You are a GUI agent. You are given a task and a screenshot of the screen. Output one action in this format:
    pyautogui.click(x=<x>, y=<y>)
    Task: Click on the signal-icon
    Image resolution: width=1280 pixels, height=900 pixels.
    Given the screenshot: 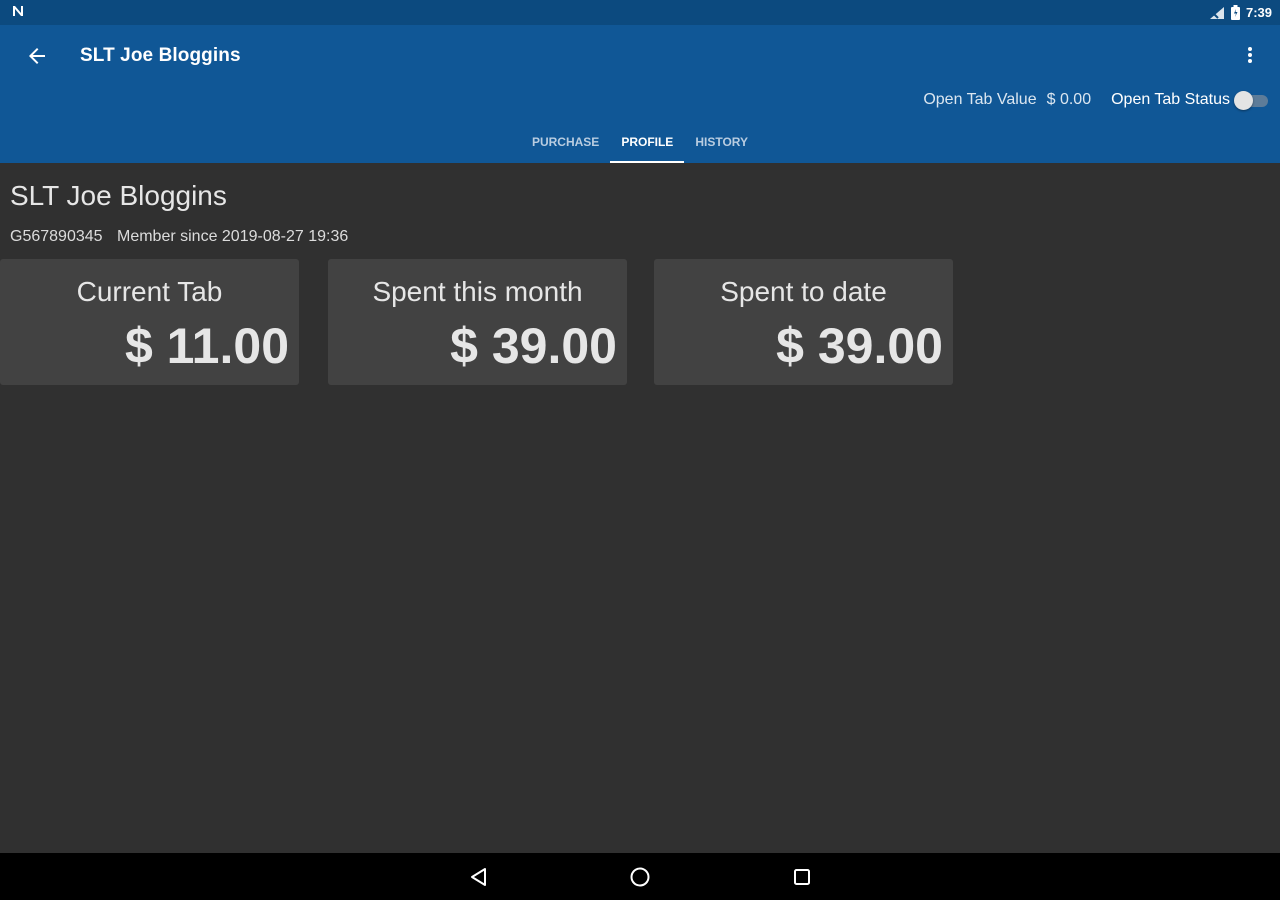 What is the action you would take?
    pyautogui.click(x=1217, y=13)
    